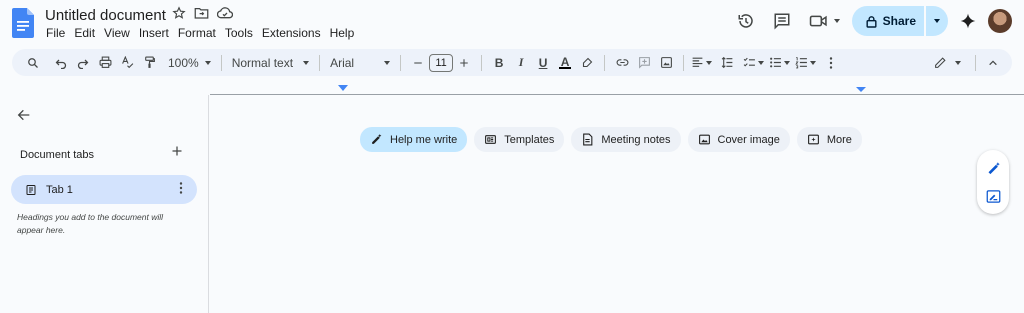  Describe the element at coordinates (871, 21) in the screenshot. I see `lock-icon` at that location.